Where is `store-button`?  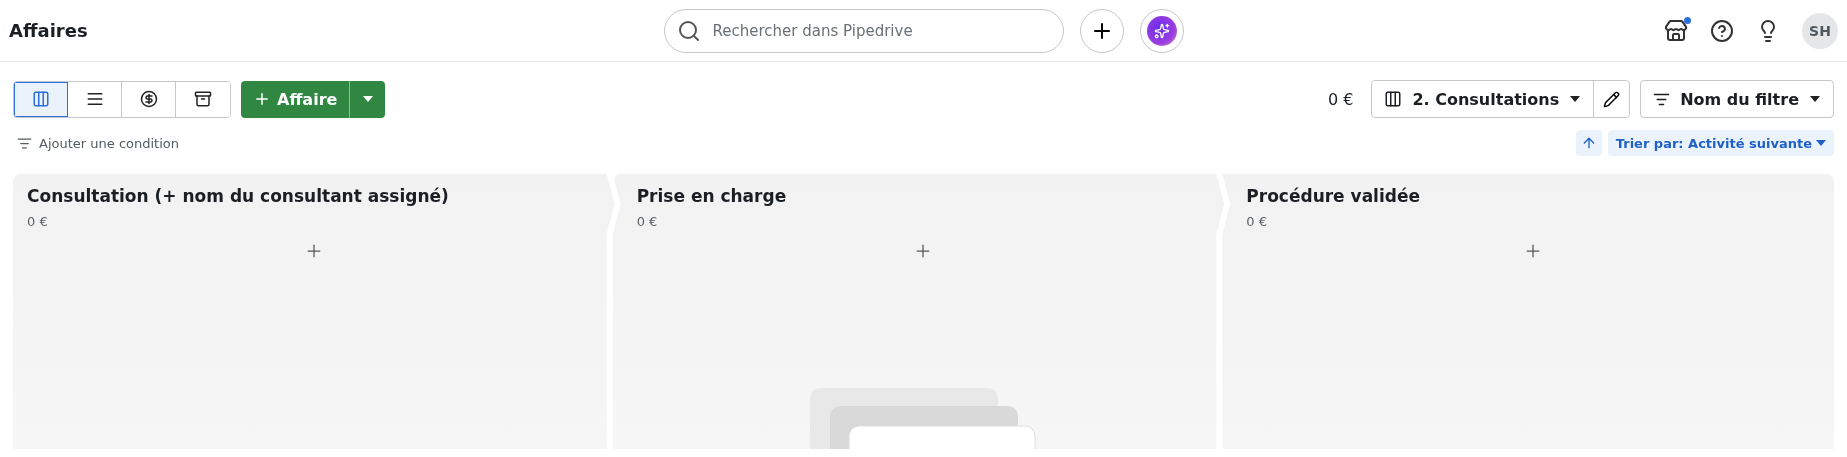 store-button is located at coordinates (1676, 30).